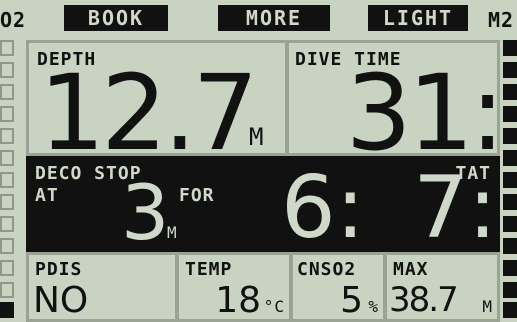 This screenshot has height=322, width=517. I want to click on deco-for-label: FOR, so click(197, 195).